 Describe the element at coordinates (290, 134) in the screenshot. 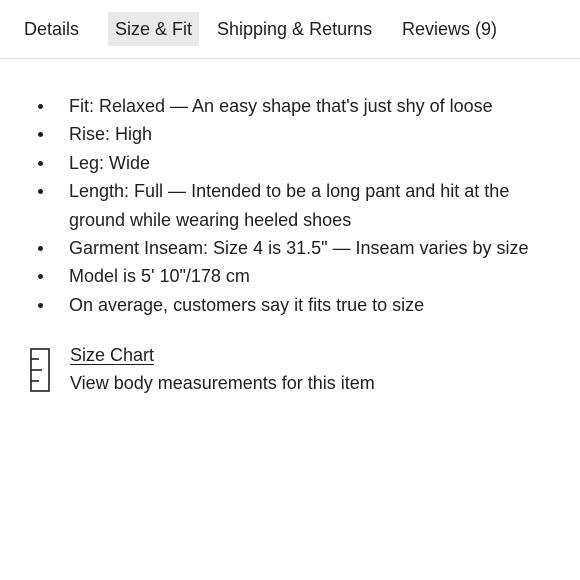

I see `list-item: Rise: High` at that location.